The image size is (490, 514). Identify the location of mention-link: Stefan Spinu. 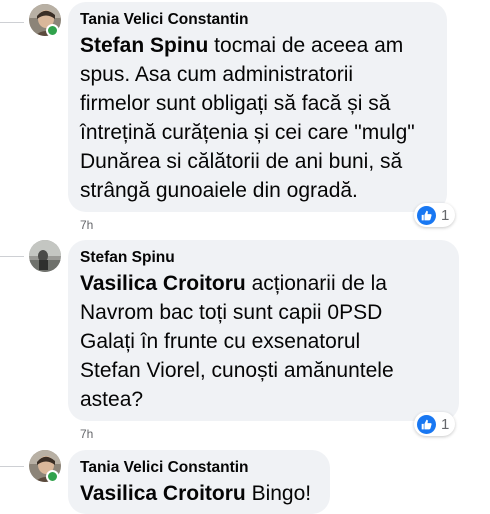
(144, 45).